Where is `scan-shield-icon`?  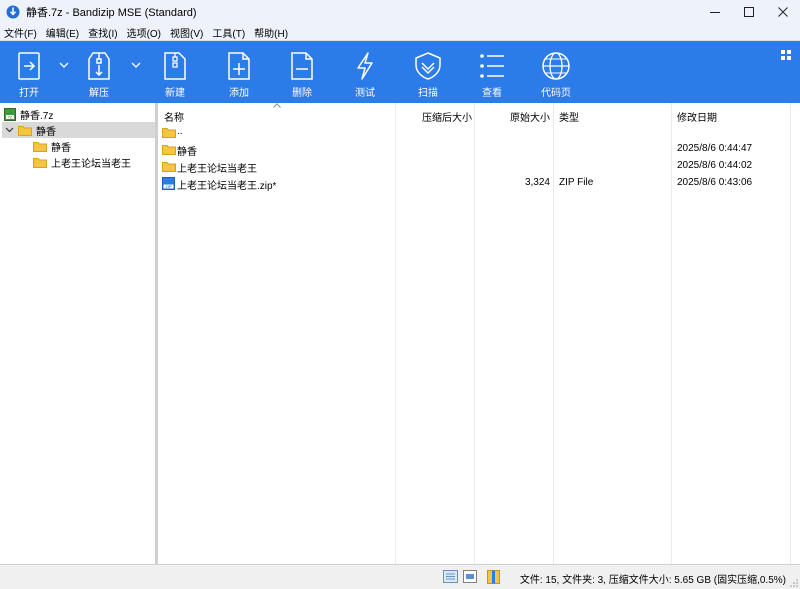
scan-shield-icon is located at coordinates (428, 66).